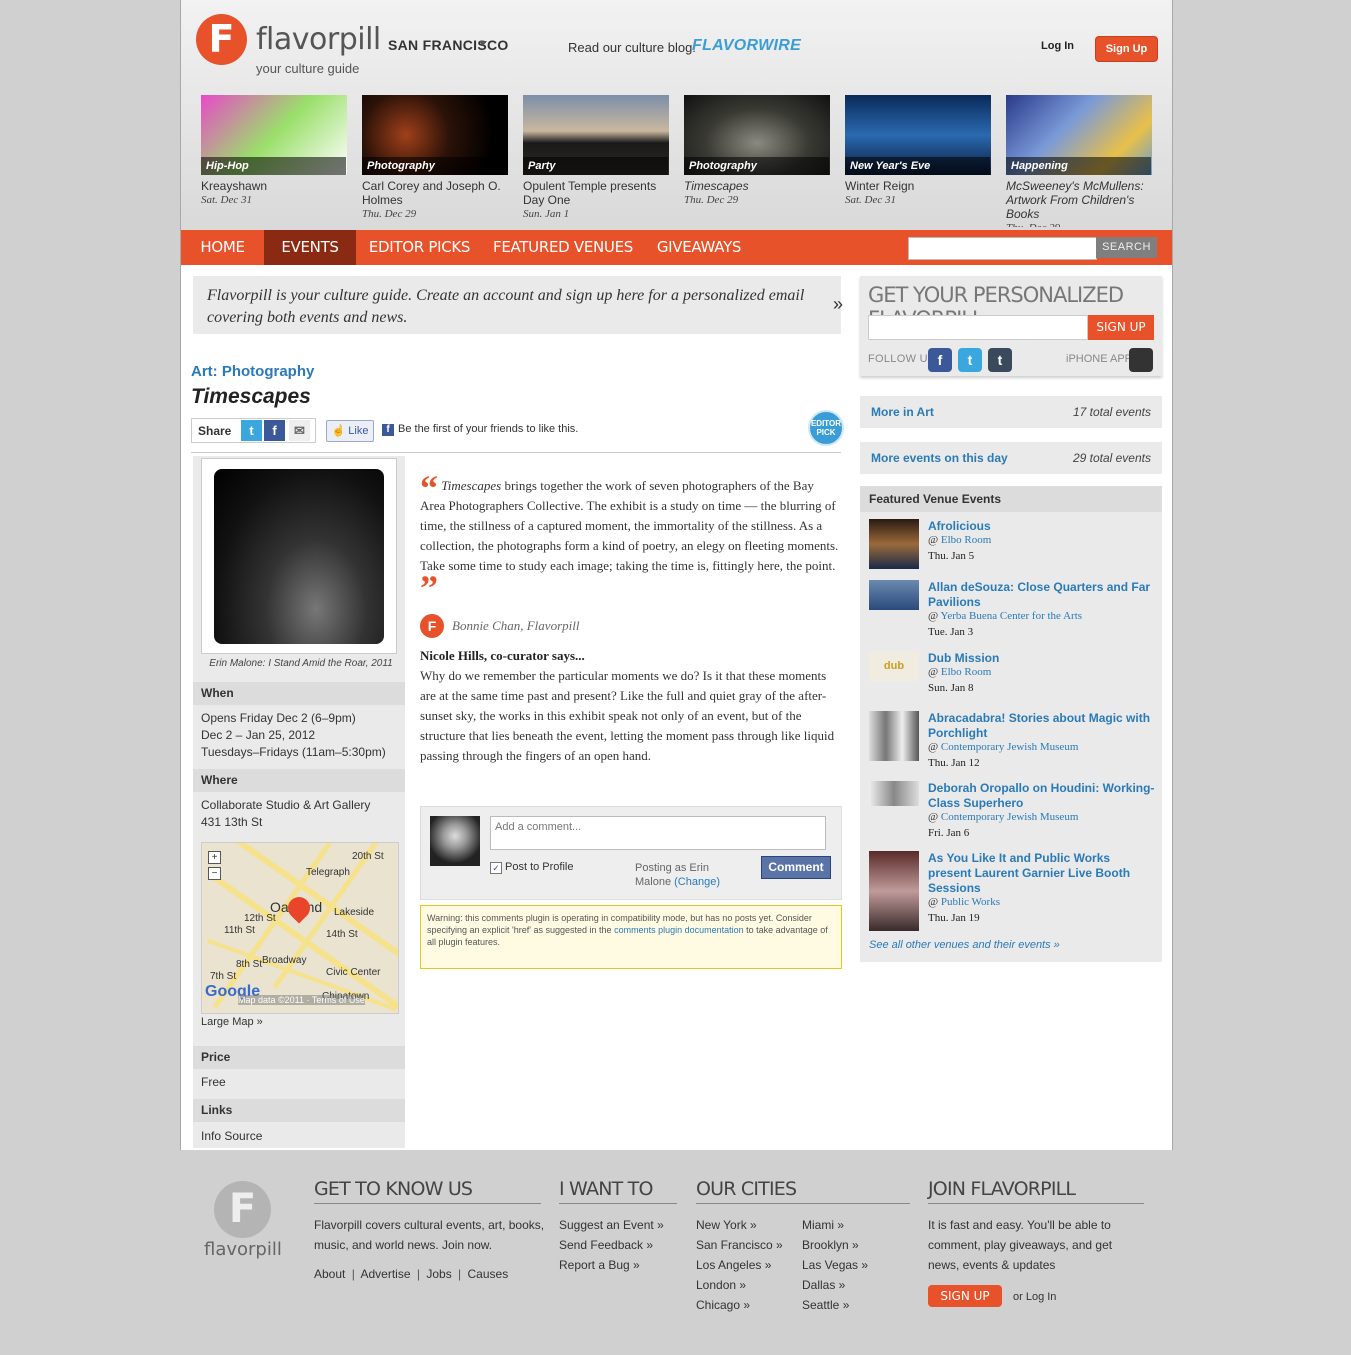 The image size is (1351, 1355). Describe the element at coordinates (721, 1285) in the screenshot. I see `footer-city-link: London »` at that location.